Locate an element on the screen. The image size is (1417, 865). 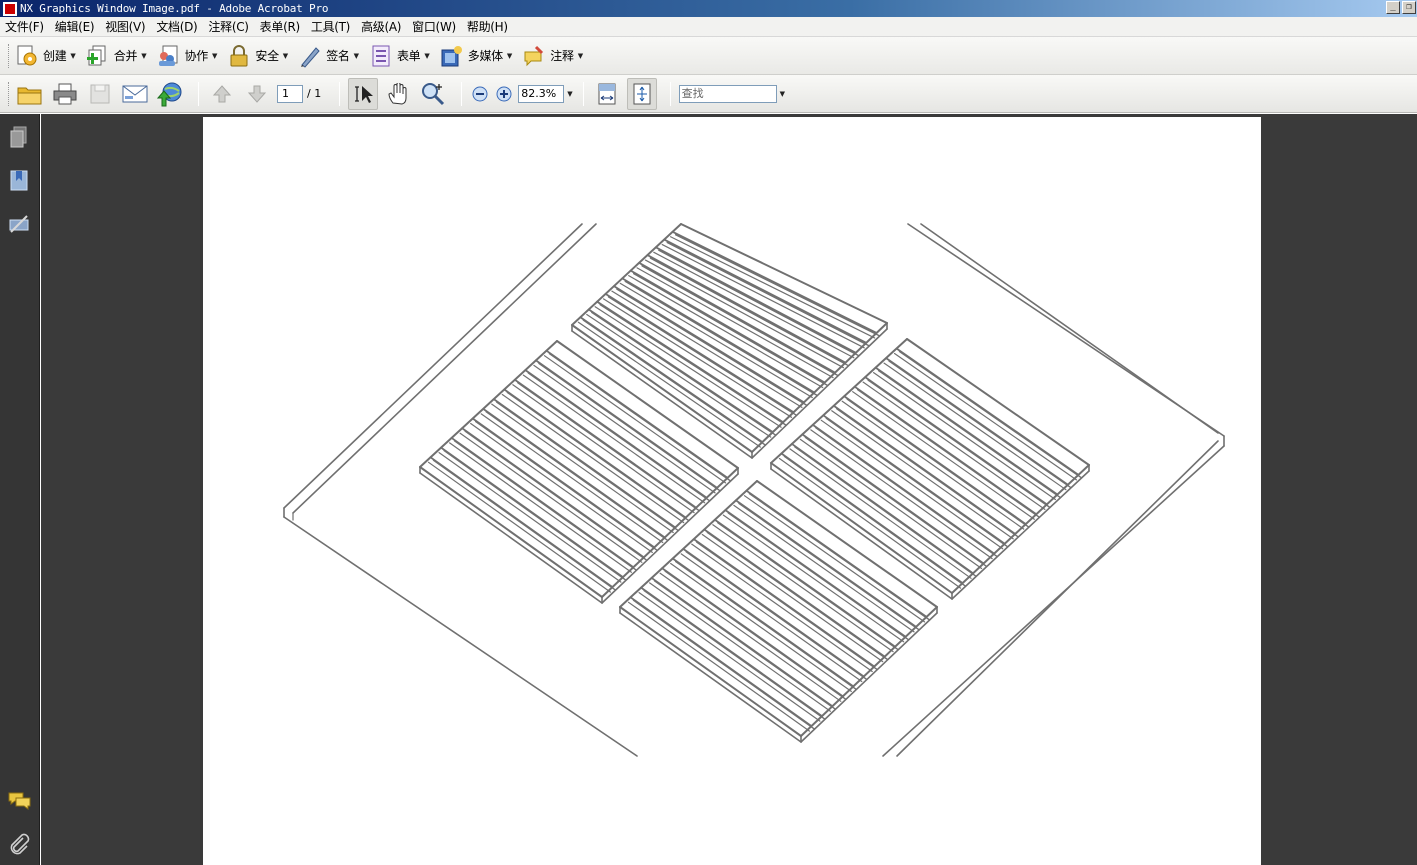
fit-width-icon is located at coordinates (607, 93).